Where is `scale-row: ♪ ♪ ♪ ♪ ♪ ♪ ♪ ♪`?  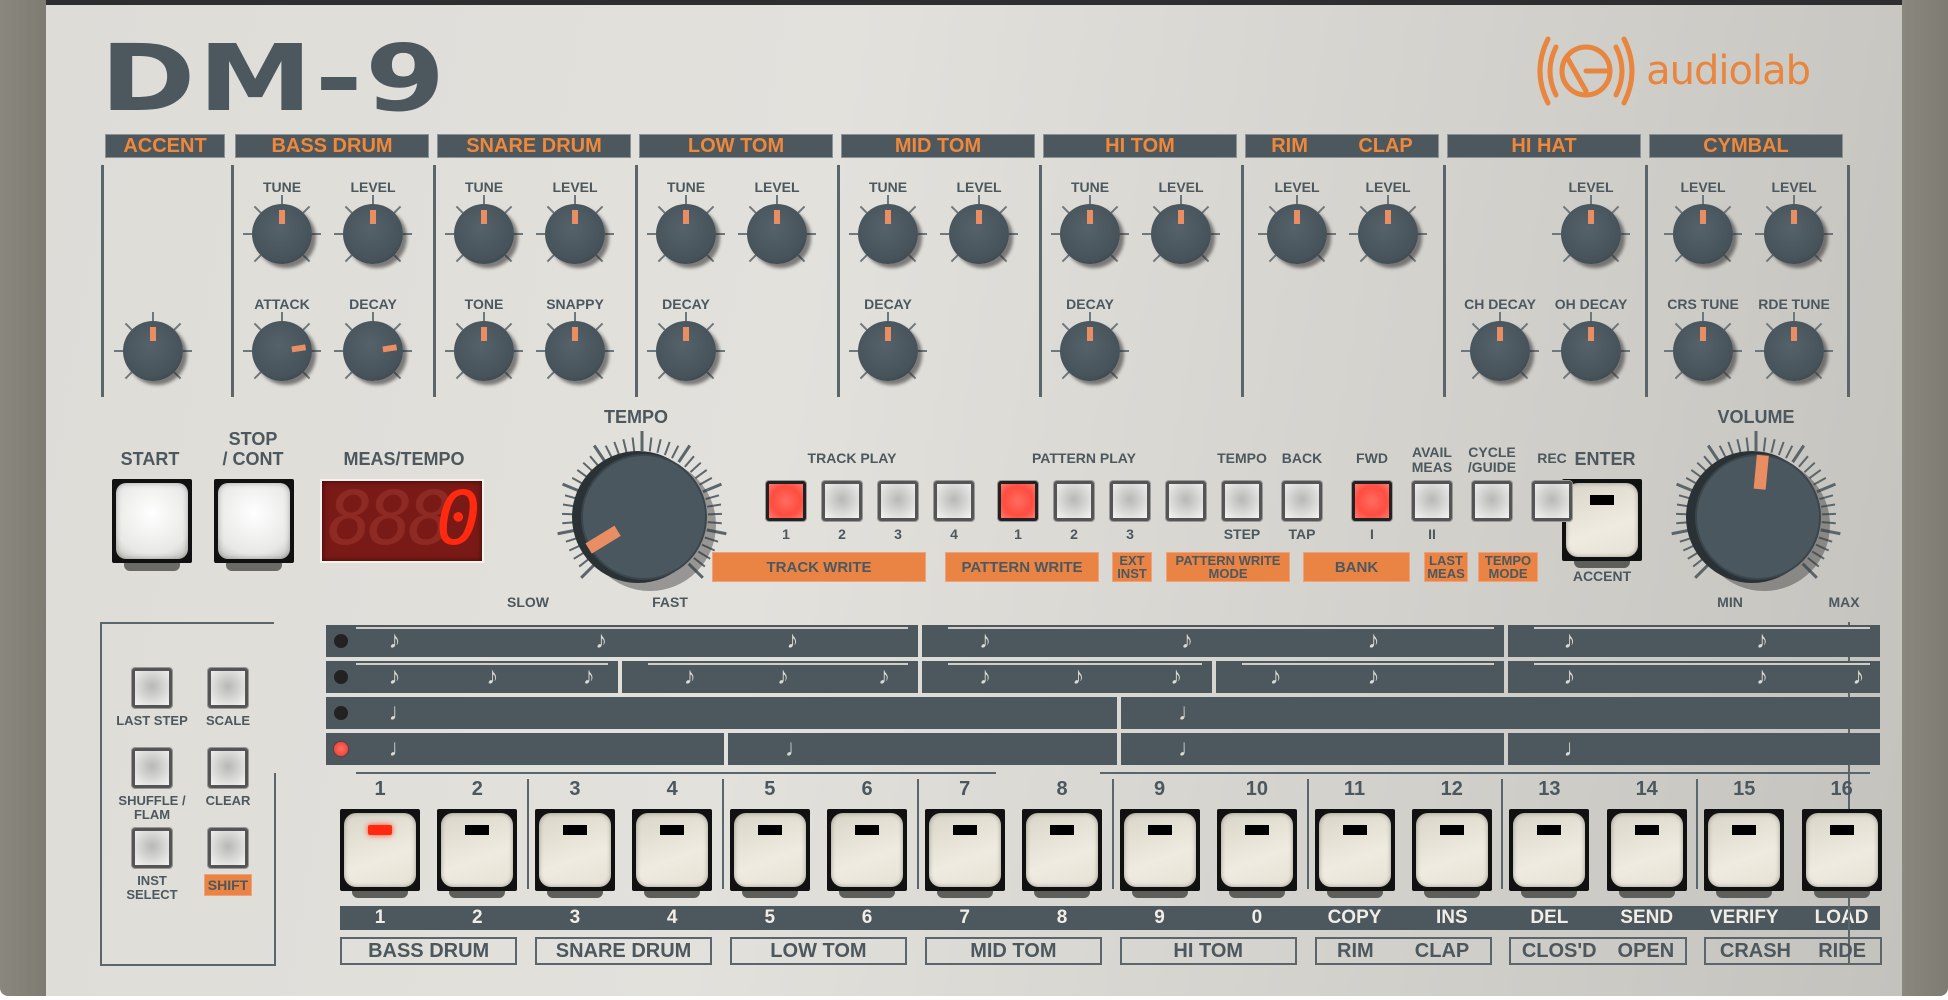
scale-row: ♪ ♪ ♪ ♪ ♪ ♪ ♪ ♪ is located at coordinates (1103, 641).